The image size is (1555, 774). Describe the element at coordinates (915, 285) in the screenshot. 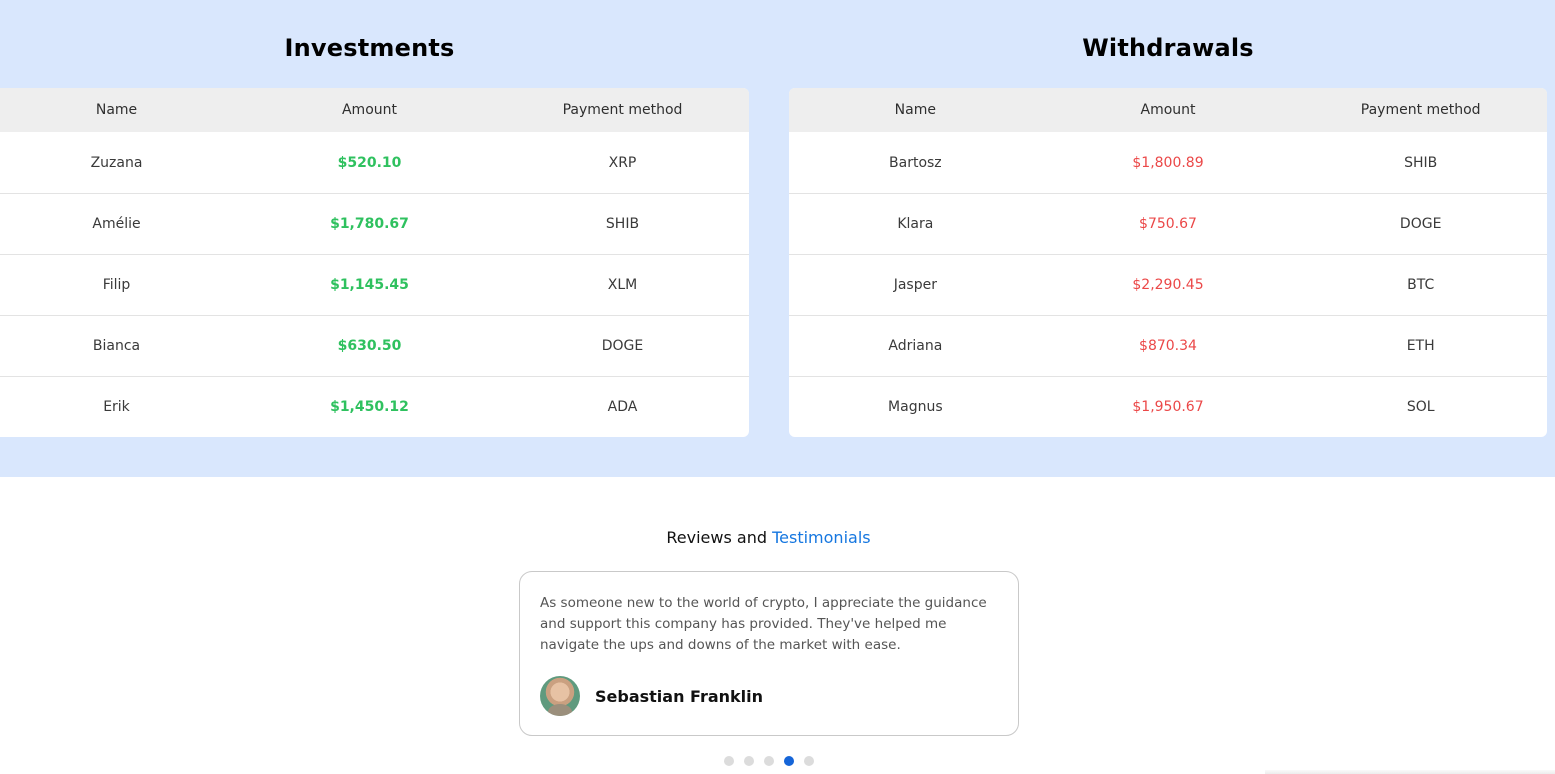

I see `row-name: Jasper` at that location.